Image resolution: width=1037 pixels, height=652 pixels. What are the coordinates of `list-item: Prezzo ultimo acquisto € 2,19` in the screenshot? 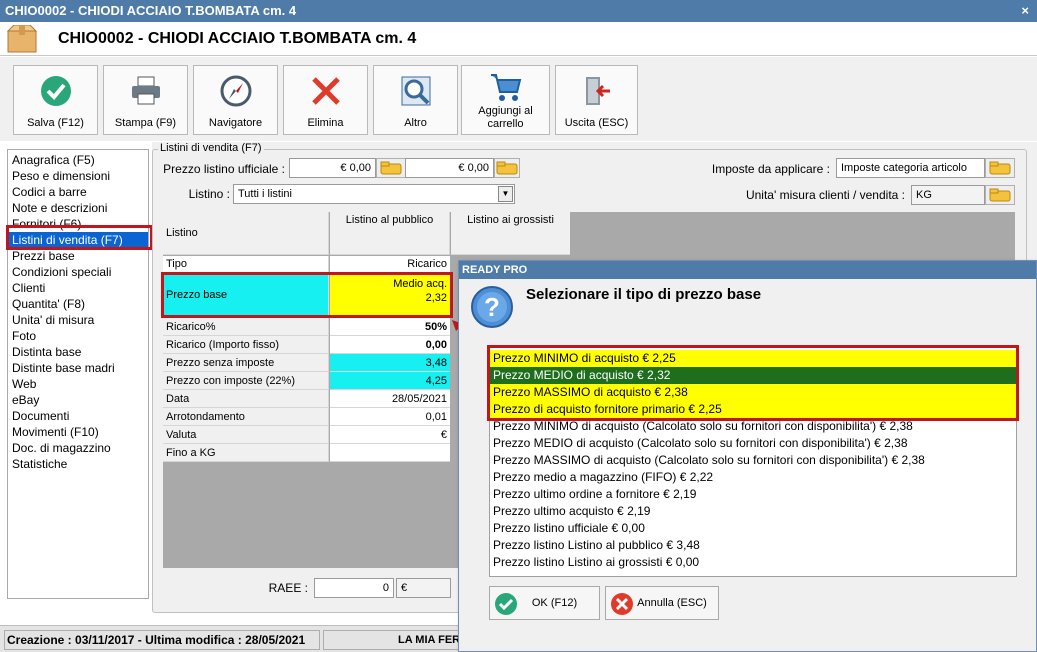 It's located at (753, 511).